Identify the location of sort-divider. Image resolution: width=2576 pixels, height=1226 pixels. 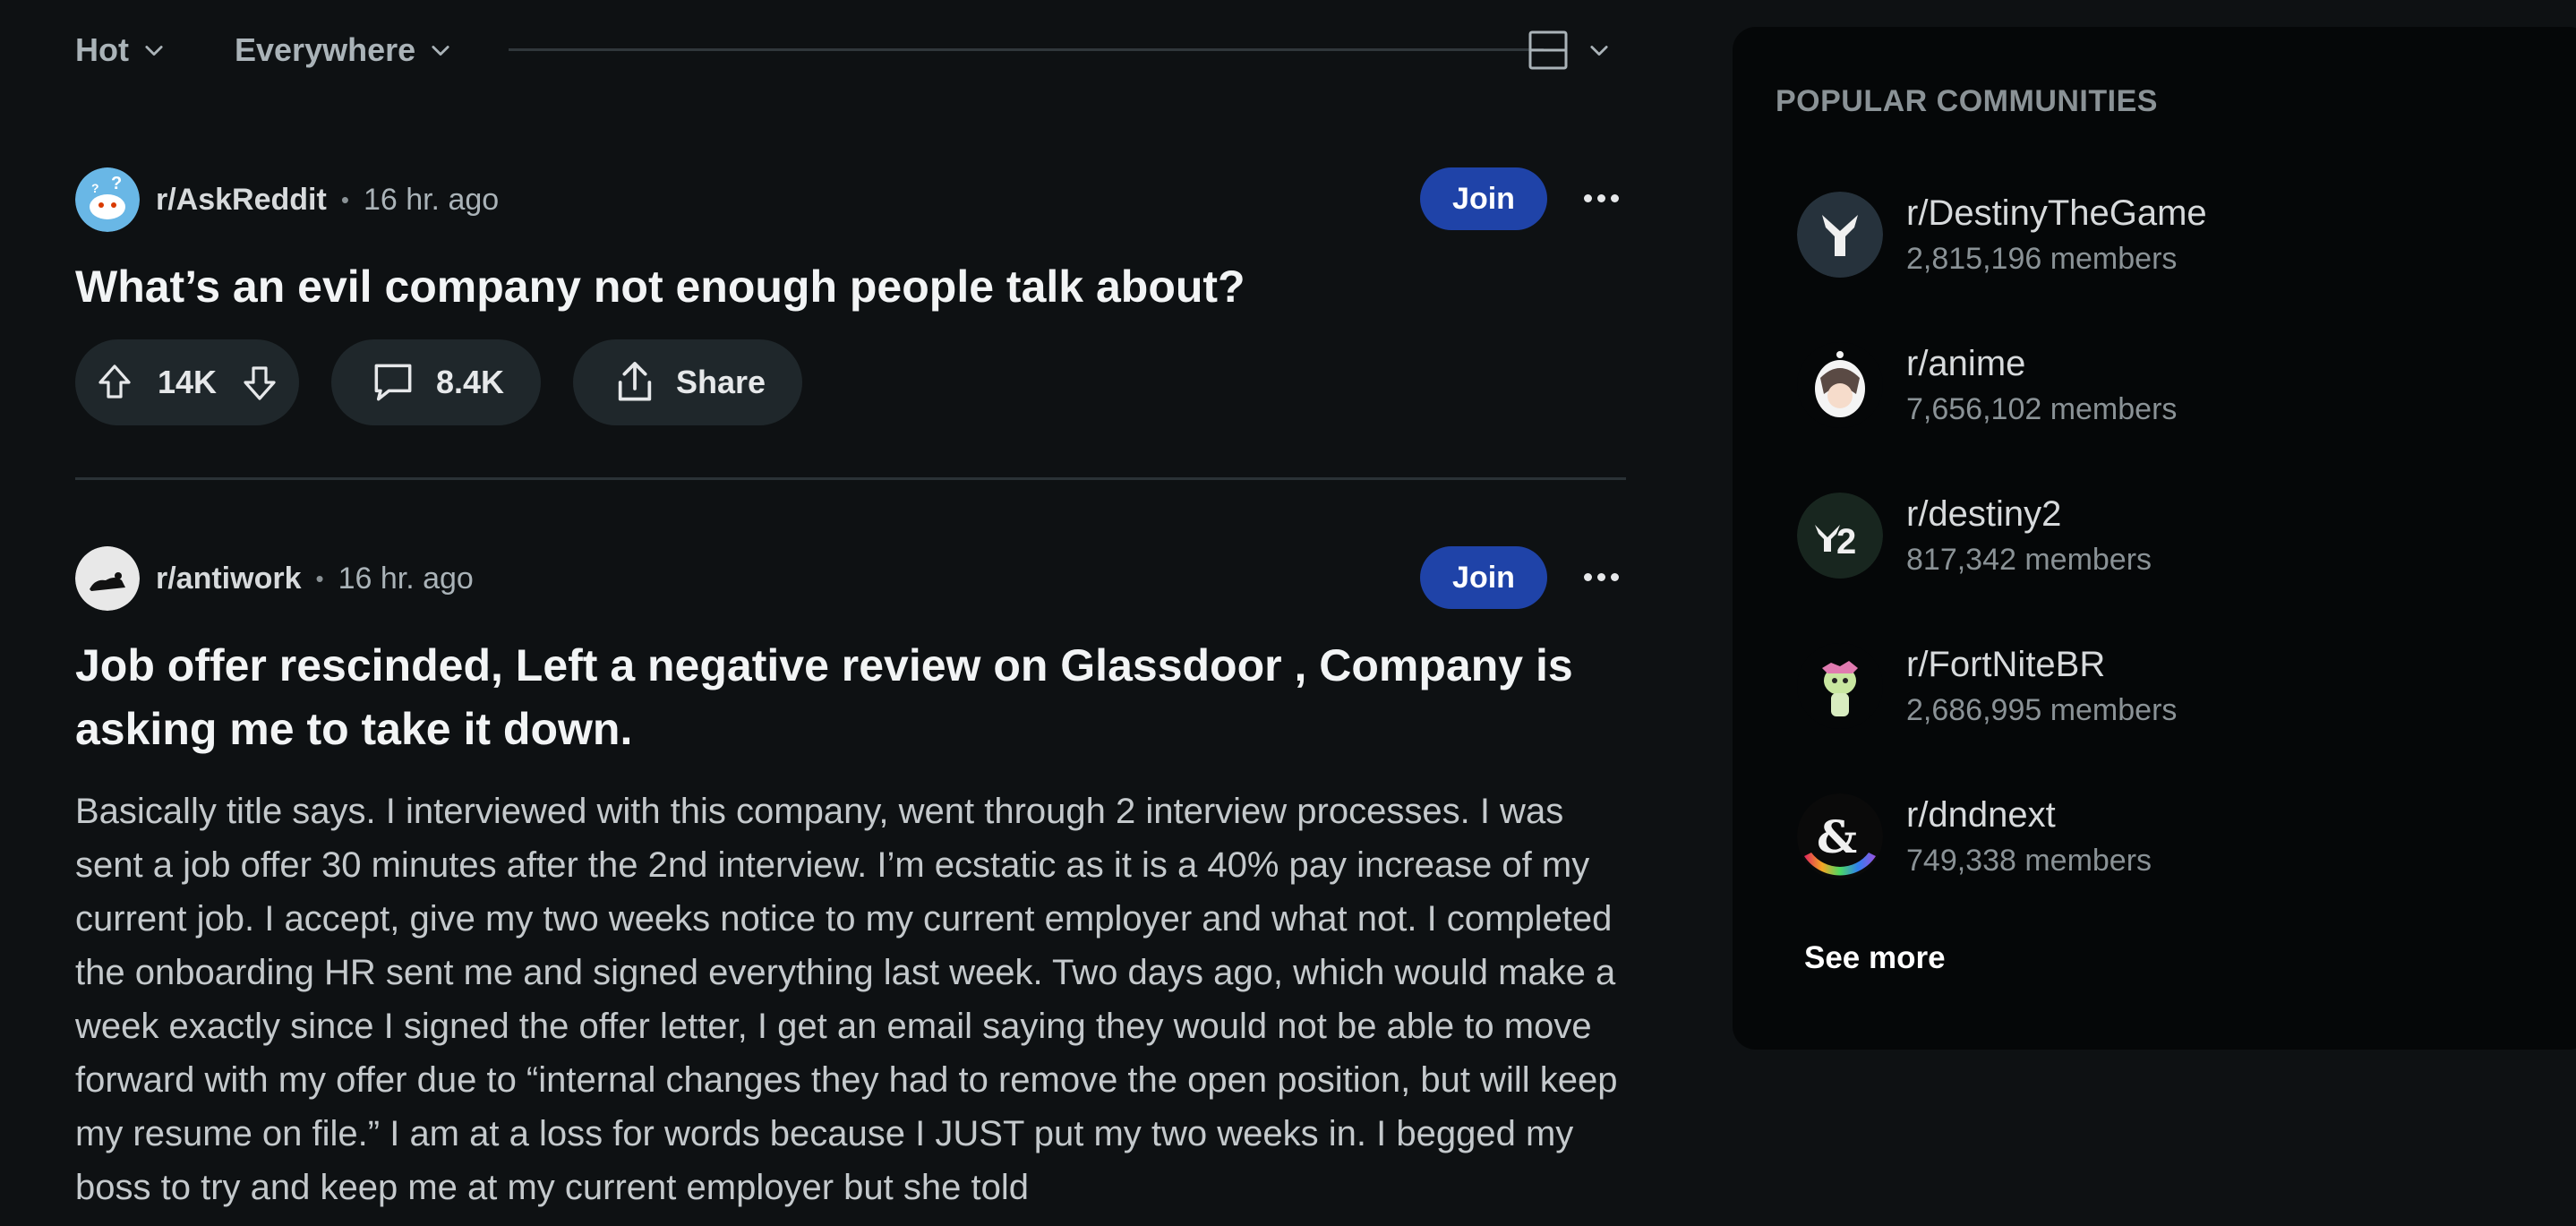
(1027, 49).